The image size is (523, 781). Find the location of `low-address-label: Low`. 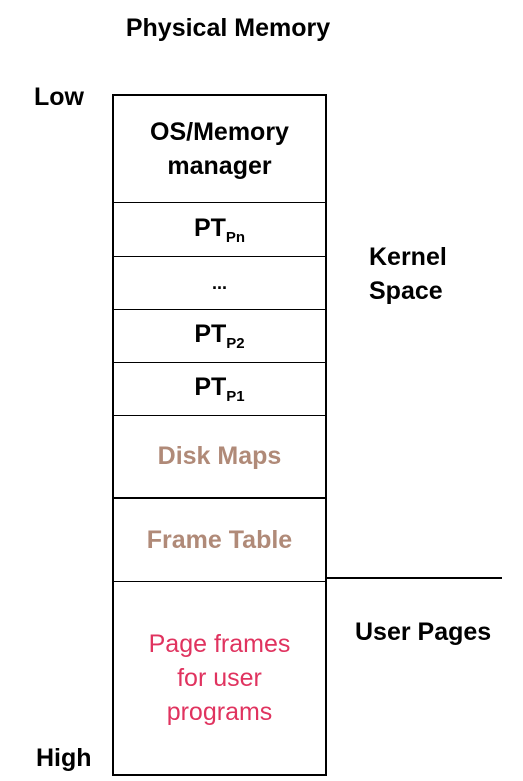

low-address-label: Low is located at coordinates (59, 97).